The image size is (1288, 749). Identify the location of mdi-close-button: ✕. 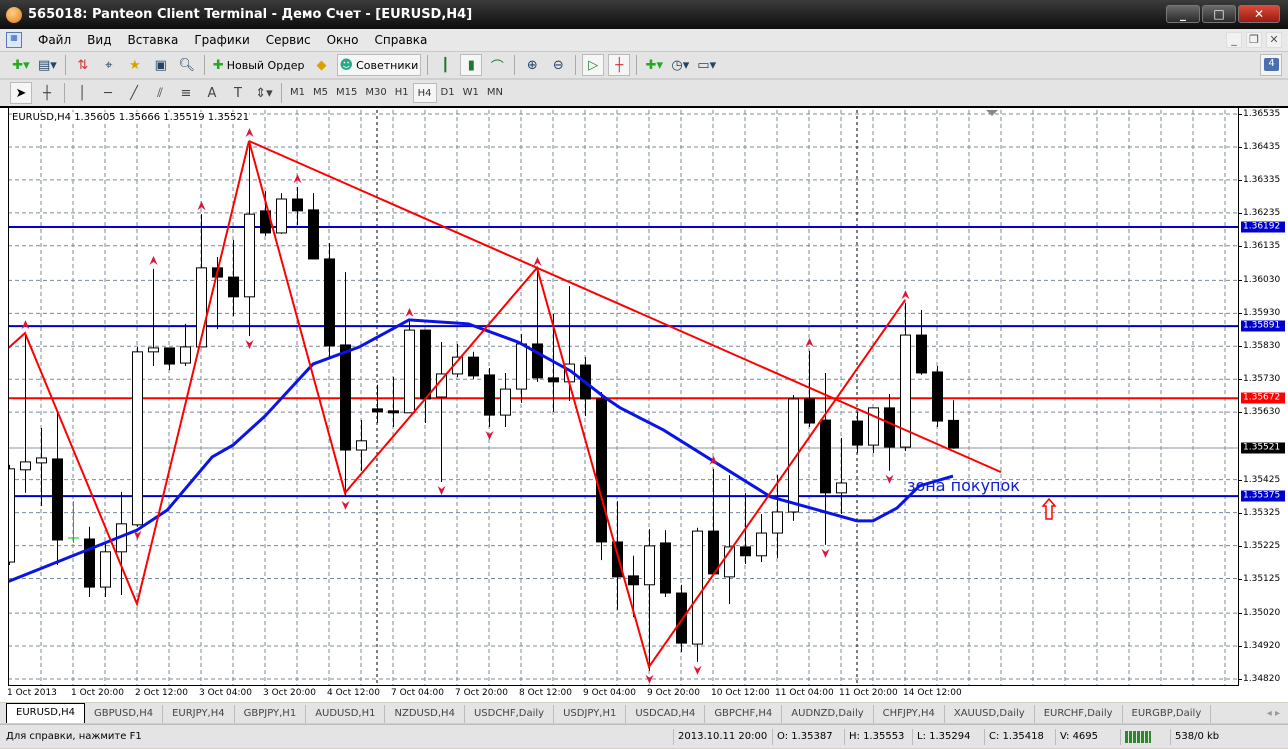
(1274, 40).